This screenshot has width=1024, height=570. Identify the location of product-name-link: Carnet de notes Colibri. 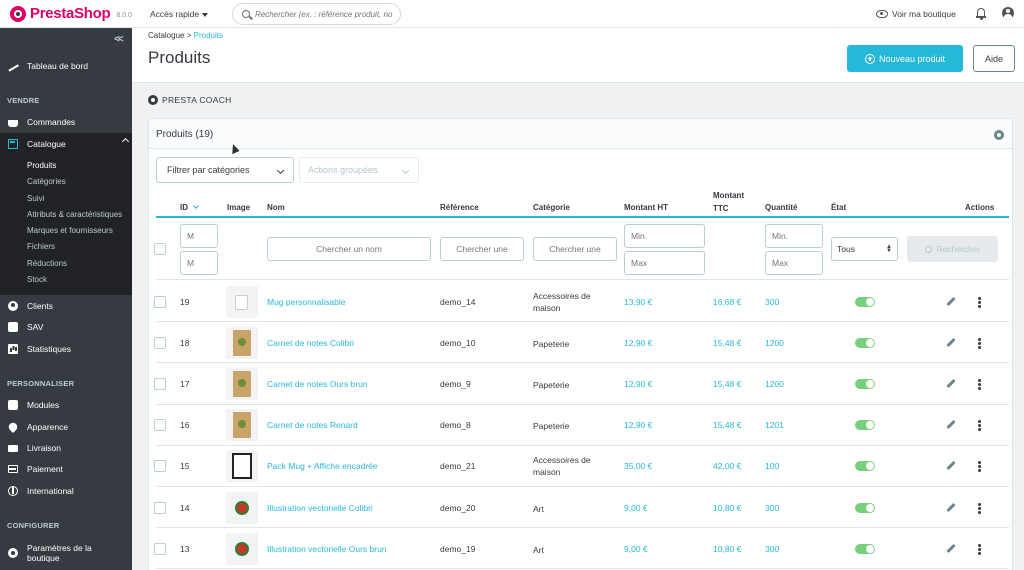
(310, 343).